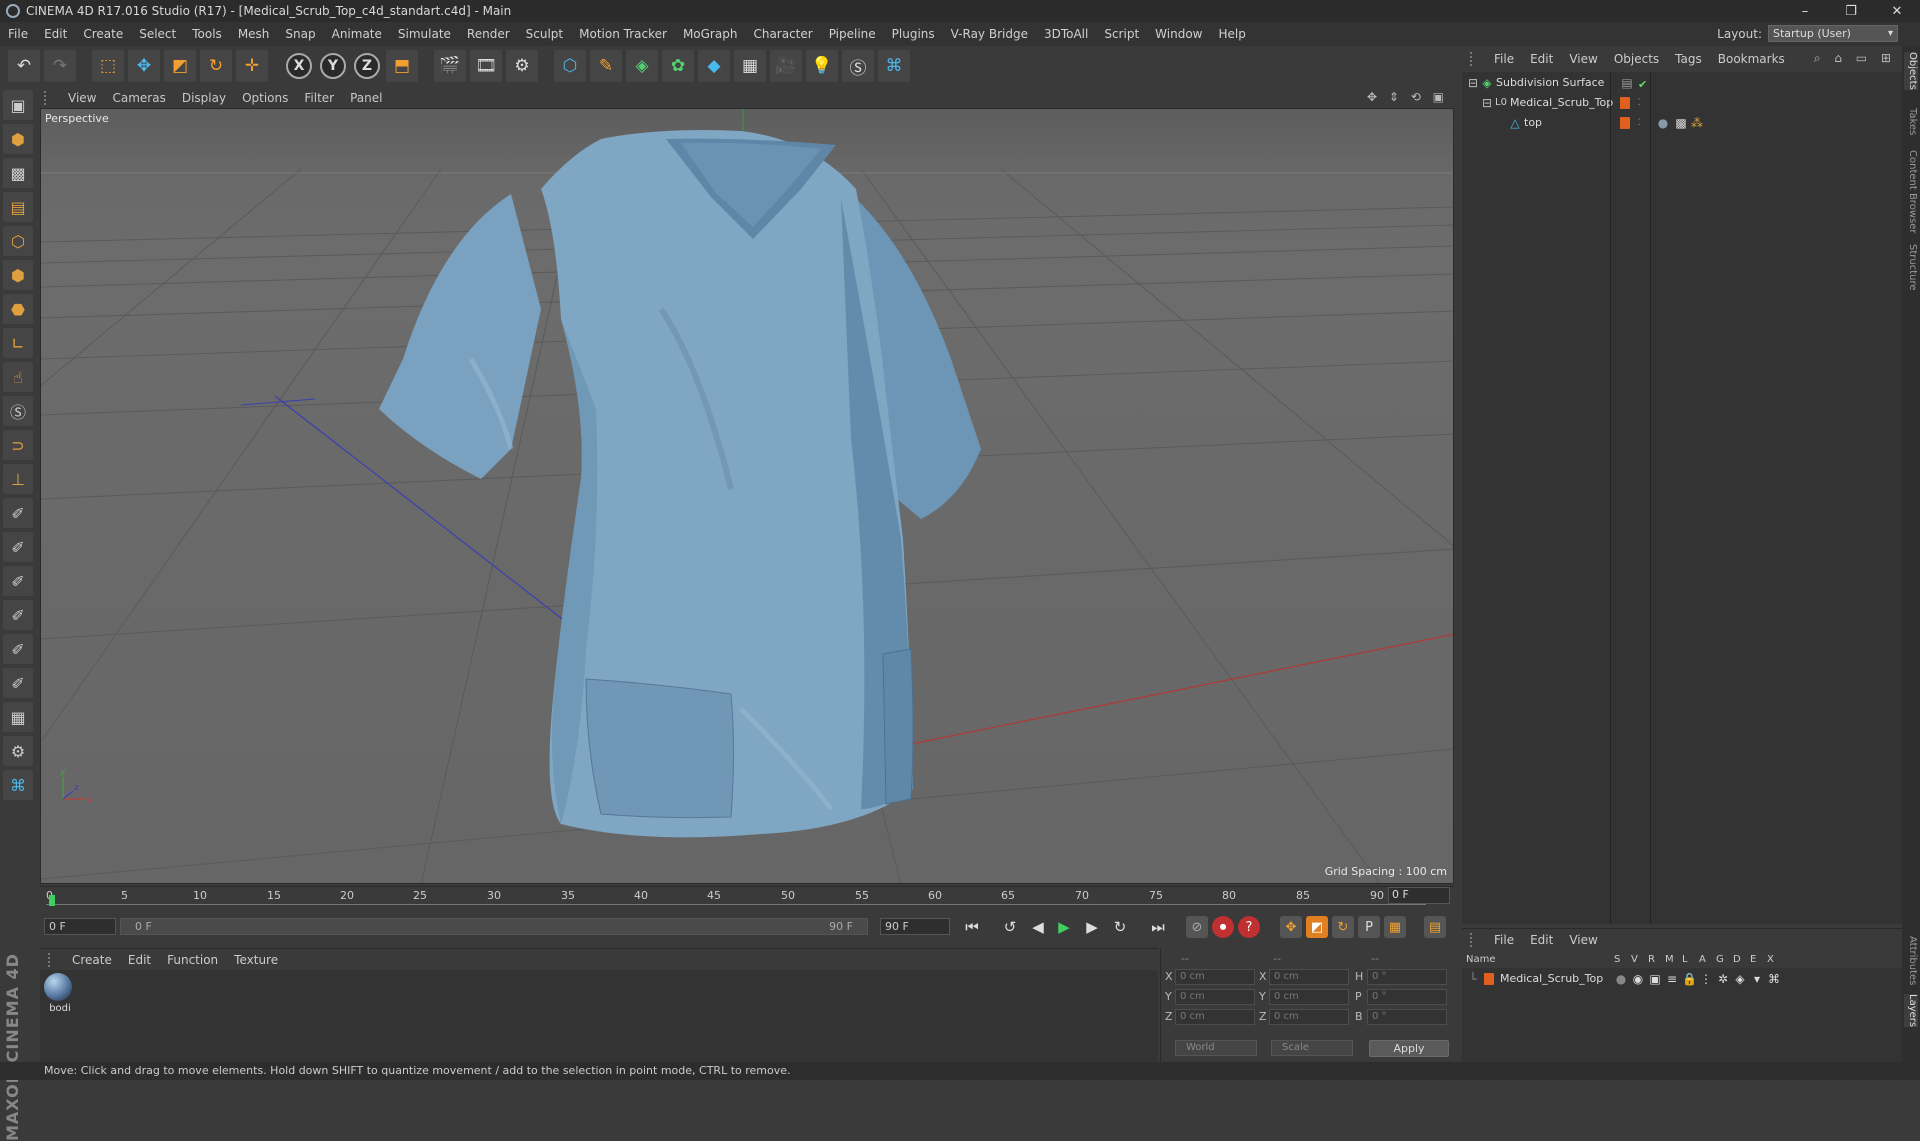  Describe the element at coordinates (55, 34) in the screenshot. I see `menu-edit: Edit` at that location.